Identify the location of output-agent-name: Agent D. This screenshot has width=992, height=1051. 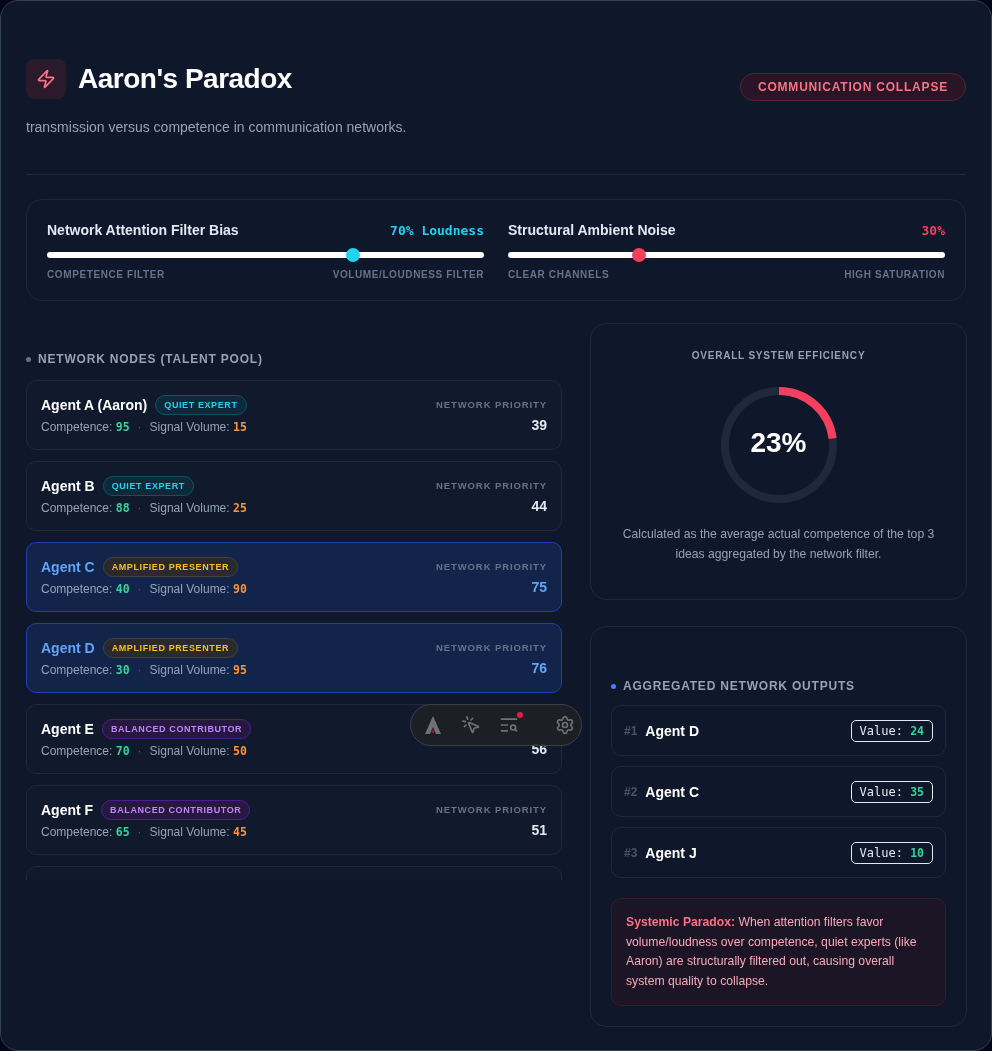
(672, 730).